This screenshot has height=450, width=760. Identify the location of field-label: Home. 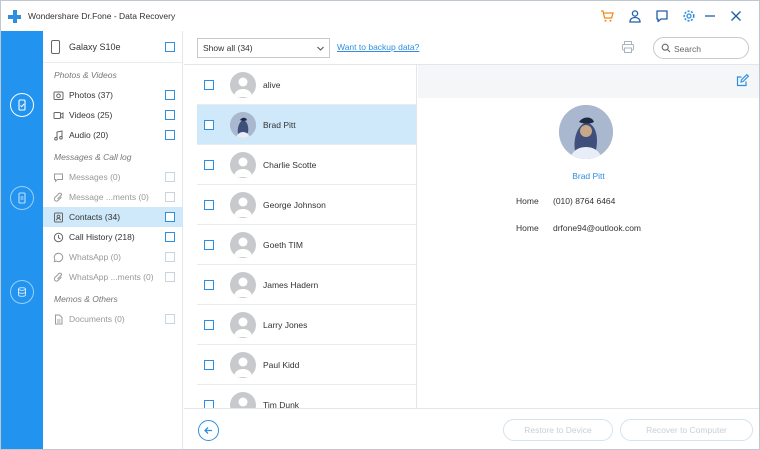
(527, 201).